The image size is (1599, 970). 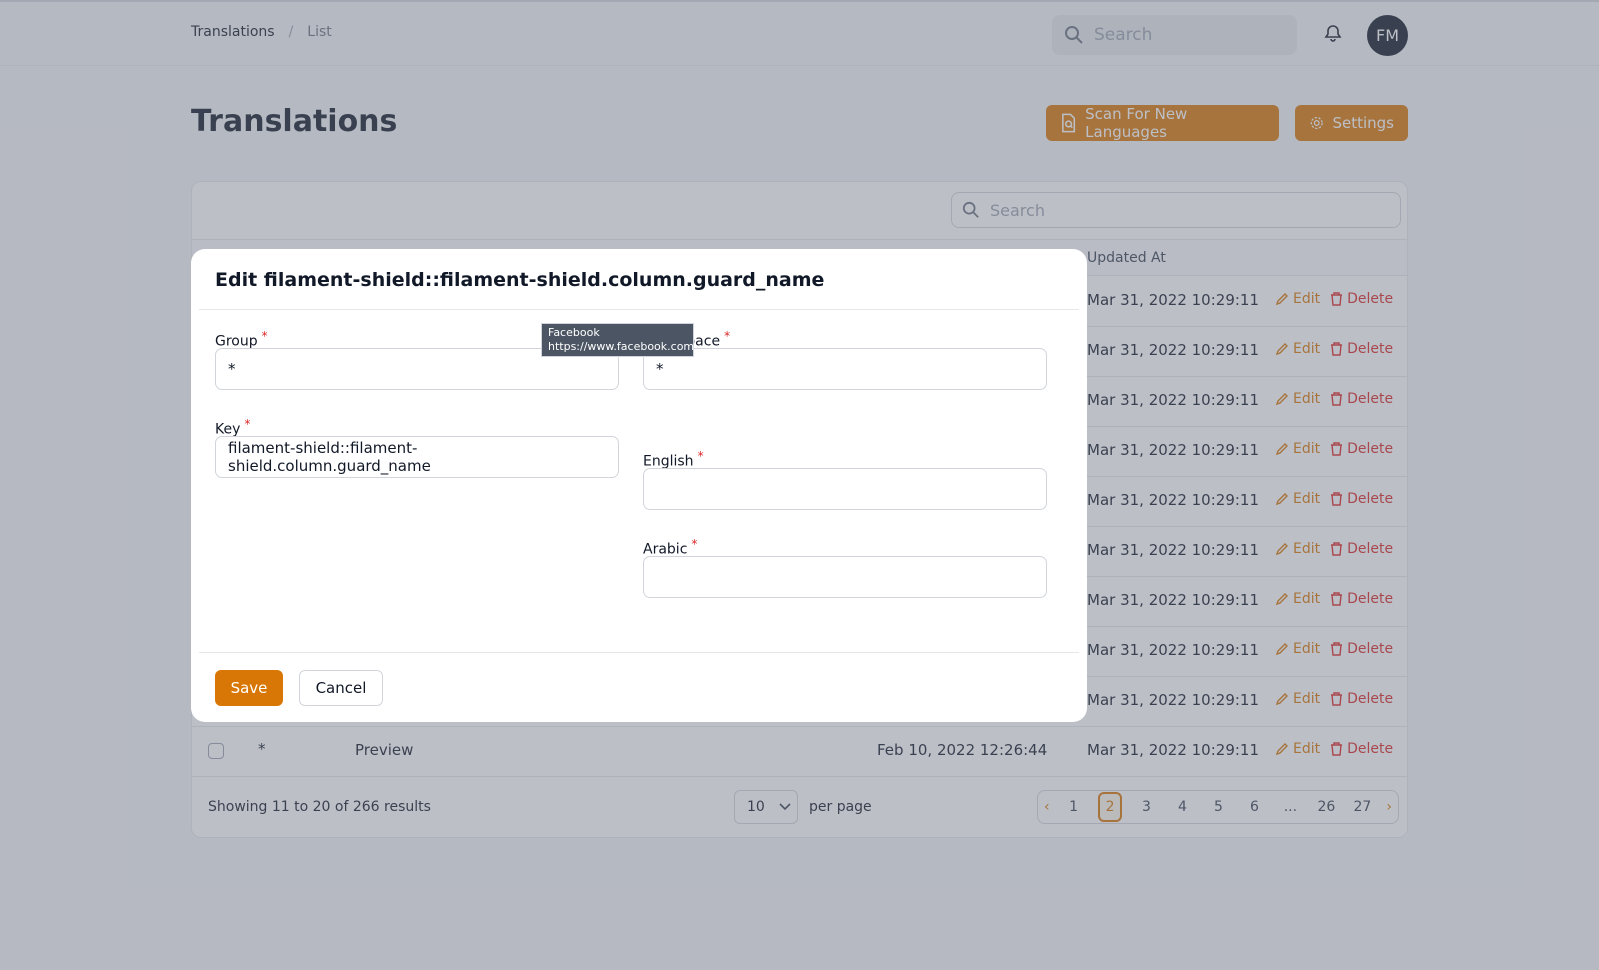 I want to click on english-field, so click(x=845, y=489).